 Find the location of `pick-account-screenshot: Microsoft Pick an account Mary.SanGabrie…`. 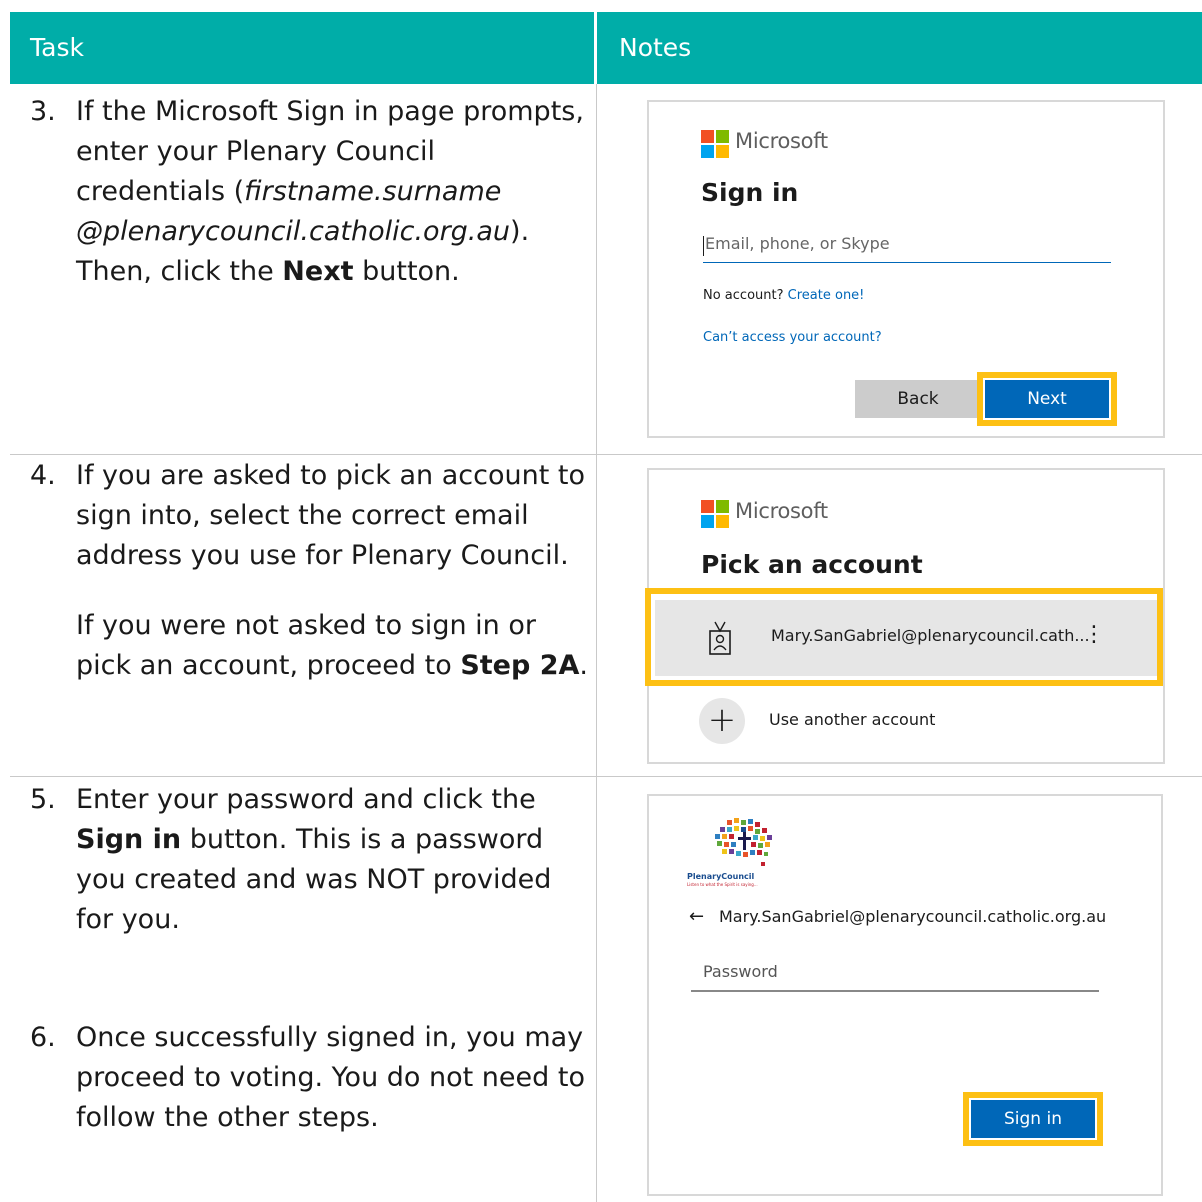

pick-account-screenshot: Microsoft Pick an account Mary.SanGabrie… is located at coordinates (905, 616).